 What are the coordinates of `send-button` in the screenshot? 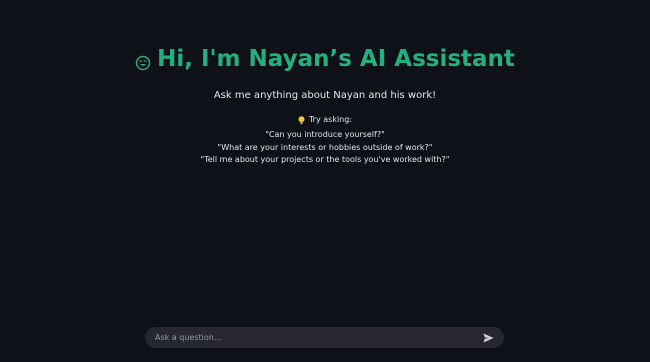 It's located at (488, 338).